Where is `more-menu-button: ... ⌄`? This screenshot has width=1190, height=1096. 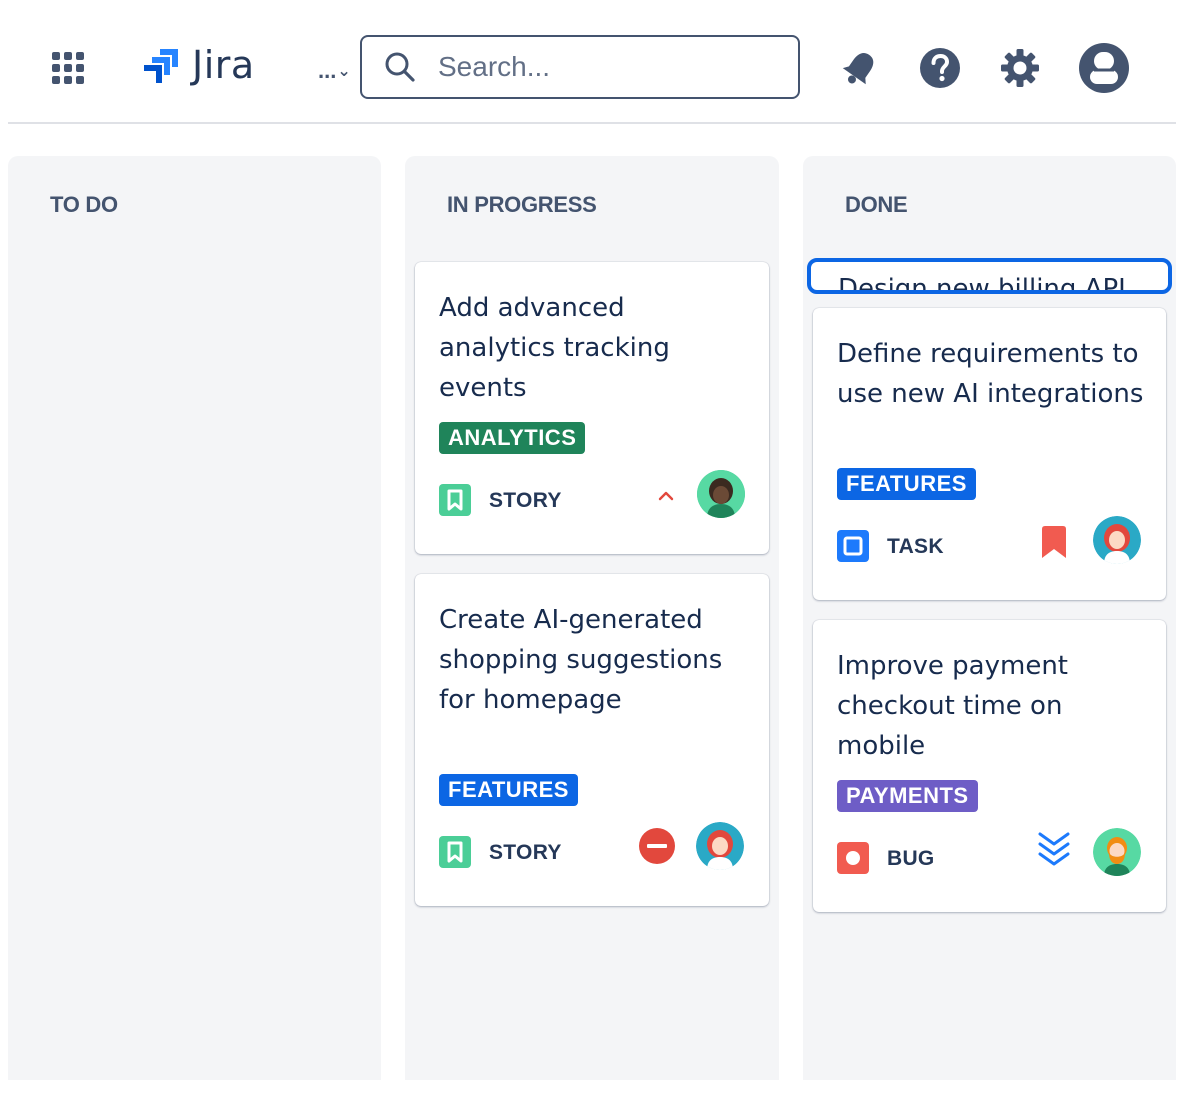
more-menu-button: ... ⌄ is located at coordinates (341, 71).